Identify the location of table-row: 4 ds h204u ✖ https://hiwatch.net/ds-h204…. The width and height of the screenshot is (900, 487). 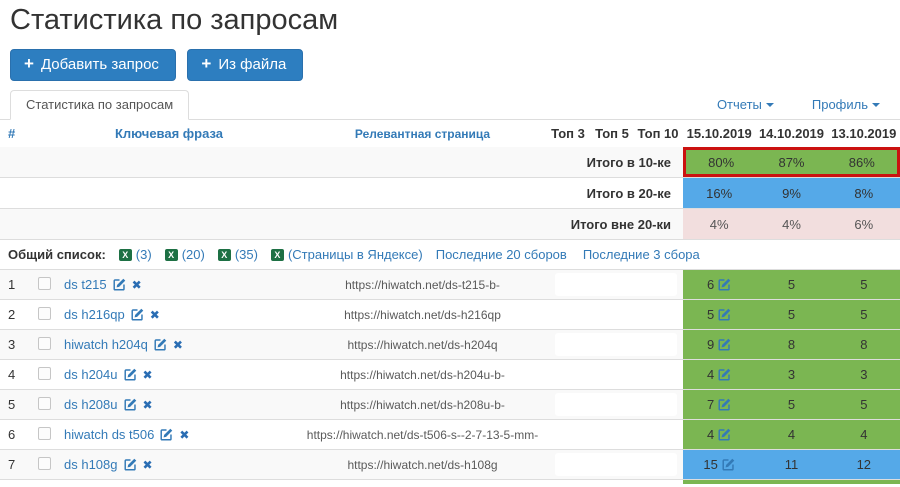
(450, 375).